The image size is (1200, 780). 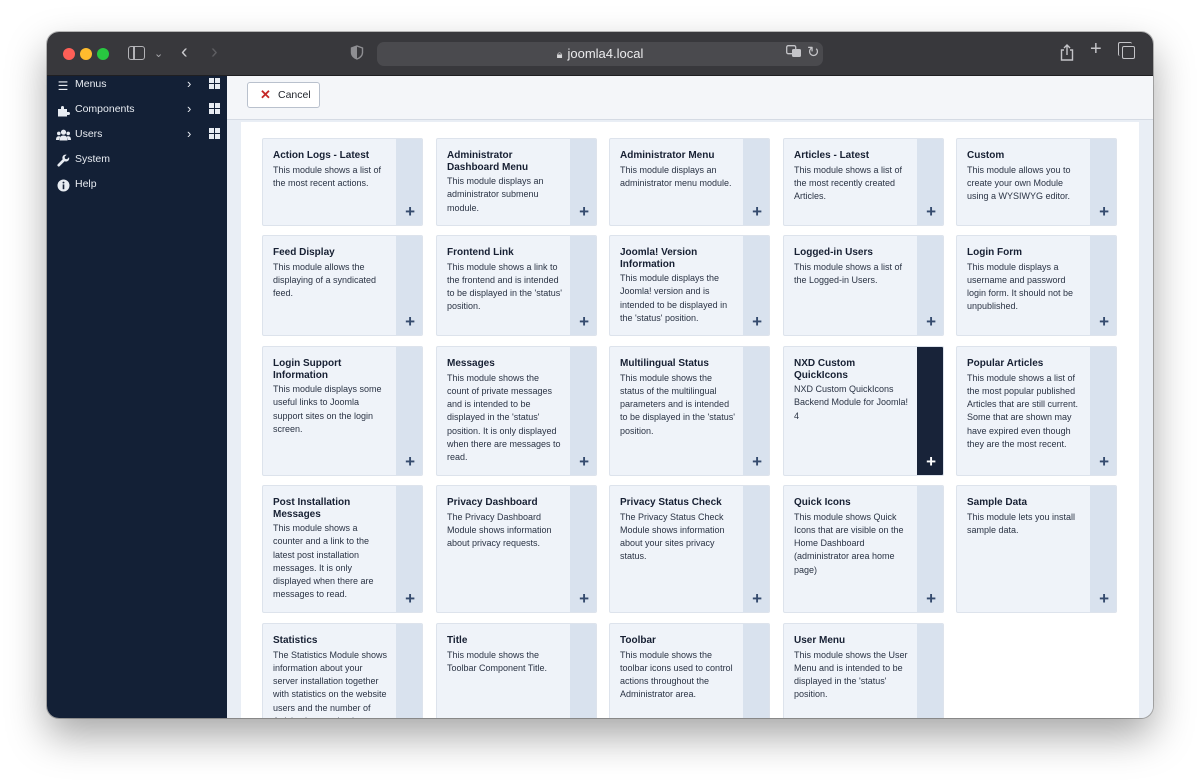 What do you see at coordinates (794, 53) in the screenshot?
I see `translate-icon` at bounding box center [794, 53].